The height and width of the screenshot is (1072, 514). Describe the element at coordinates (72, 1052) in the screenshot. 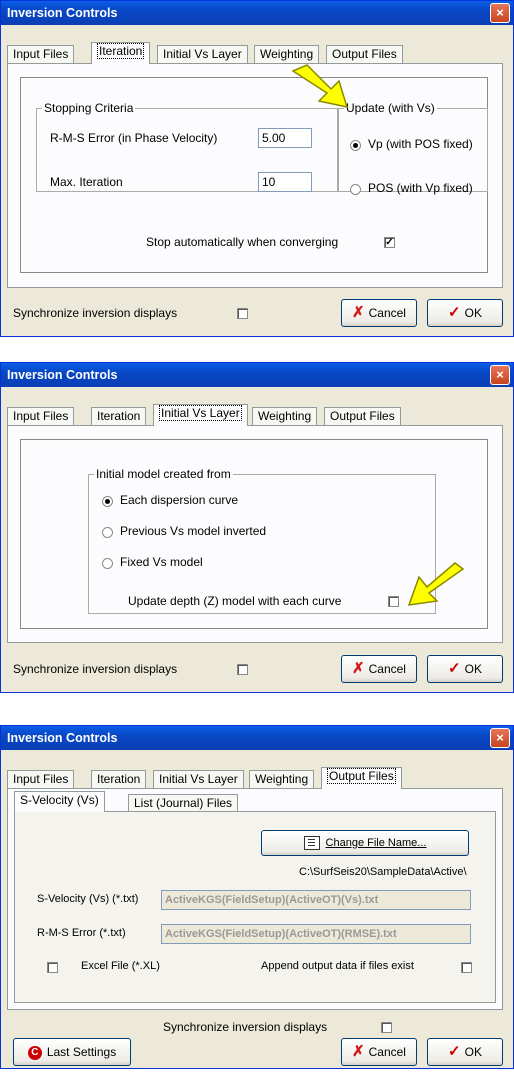

I see `last-settings-button: C Last Settings` at that location.